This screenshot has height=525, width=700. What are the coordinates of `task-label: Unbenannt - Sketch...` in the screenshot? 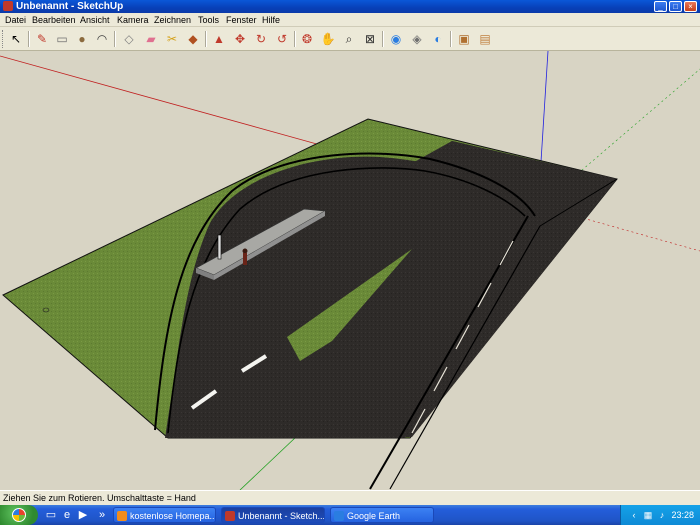 It's located at (281, 516).